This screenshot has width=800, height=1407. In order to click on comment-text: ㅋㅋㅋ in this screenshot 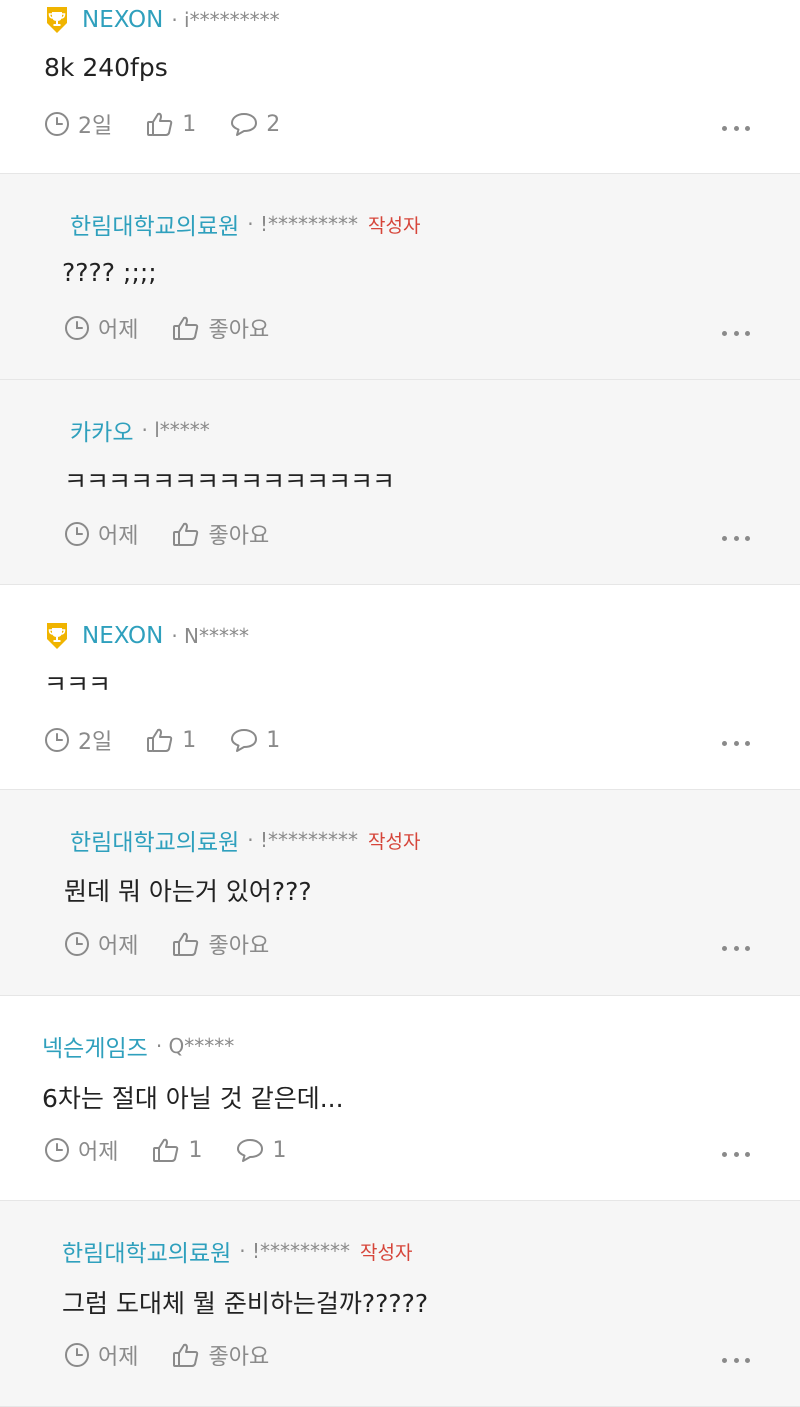, I will do `click(77, 684)`.